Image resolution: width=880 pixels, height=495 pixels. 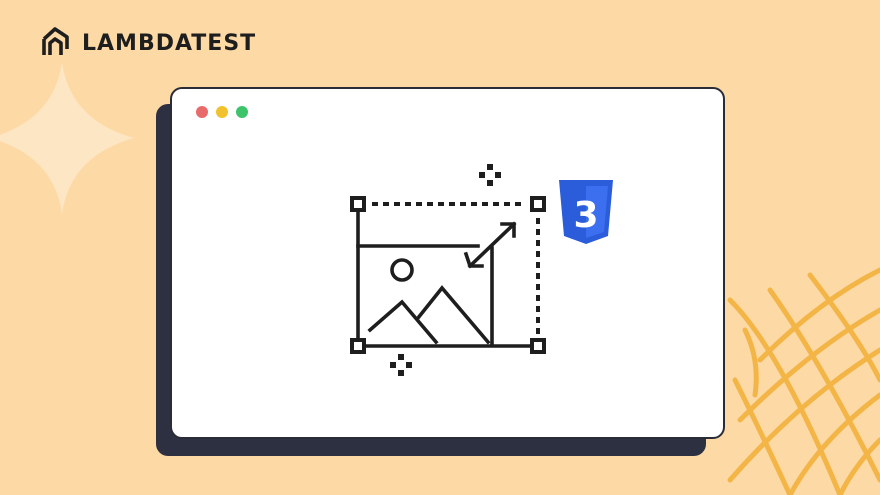 I want to click on lambdatest-logo-icon, so click(x=55, y=41).